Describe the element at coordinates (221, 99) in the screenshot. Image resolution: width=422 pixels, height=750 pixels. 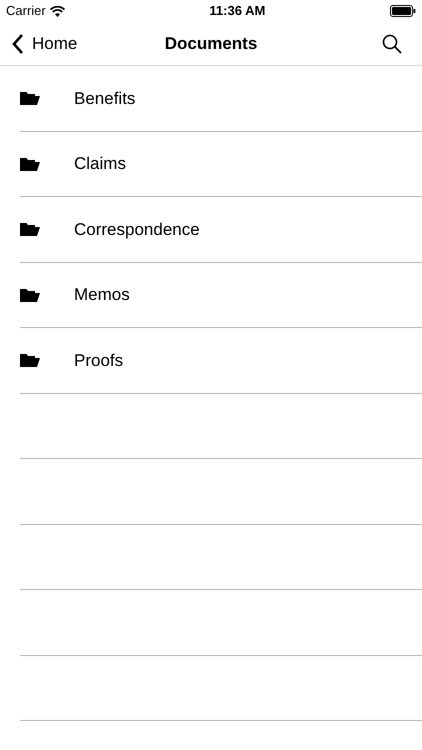
I see `folder-row: Benefits` at that location.